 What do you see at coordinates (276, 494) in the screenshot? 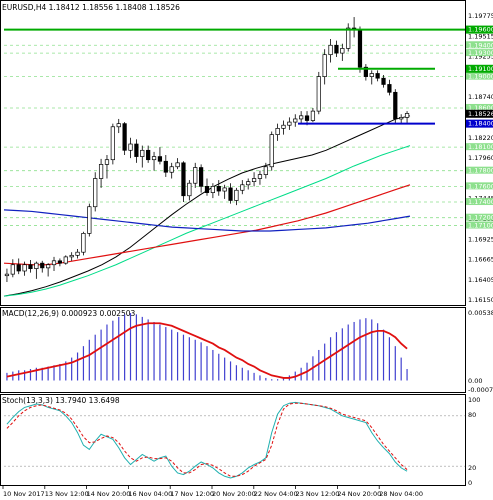
I see `time-tick-label: 22 Nov 04:00` at bounding box center [276, 494].